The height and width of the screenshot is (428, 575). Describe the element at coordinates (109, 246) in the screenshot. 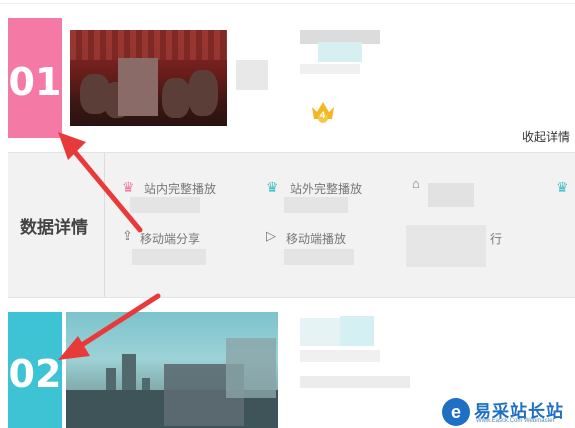

I see `annotation-arrows` at that location.